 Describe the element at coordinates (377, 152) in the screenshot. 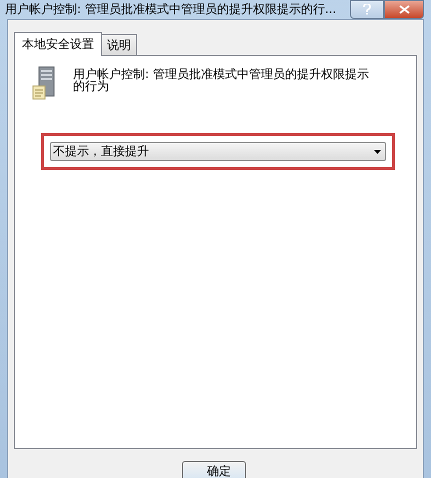

I see `dropdown-arrow-icon` at that location.